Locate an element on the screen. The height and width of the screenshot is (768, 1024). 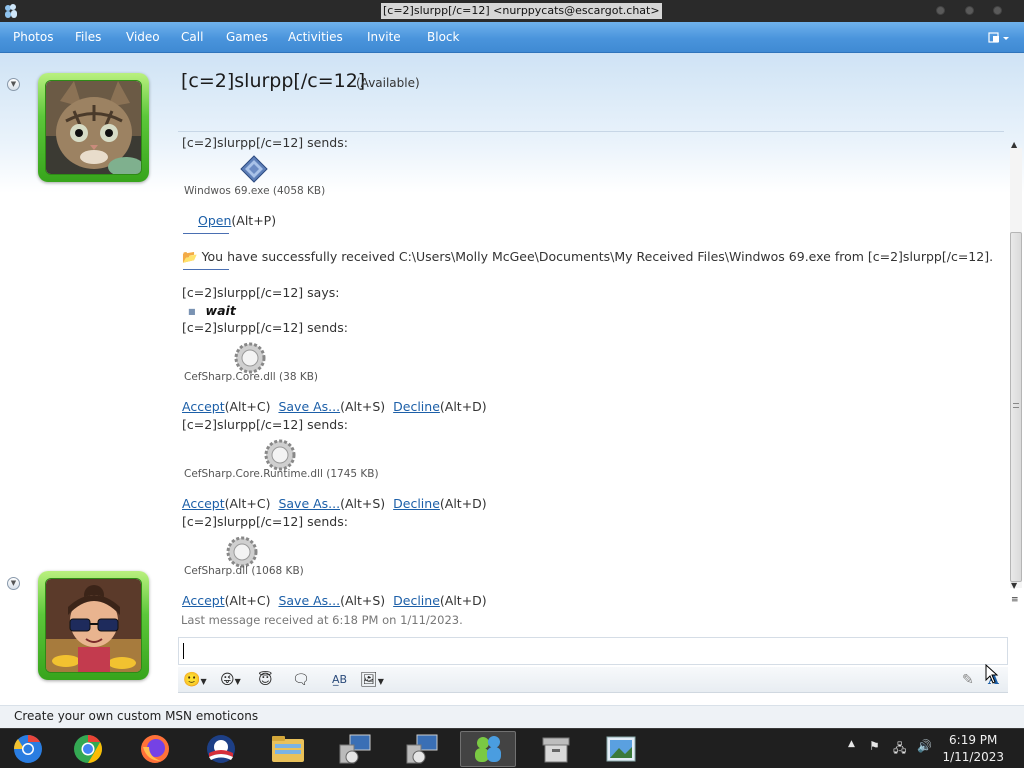
mouse-pointer-icon is located at coordinates (992, 675).